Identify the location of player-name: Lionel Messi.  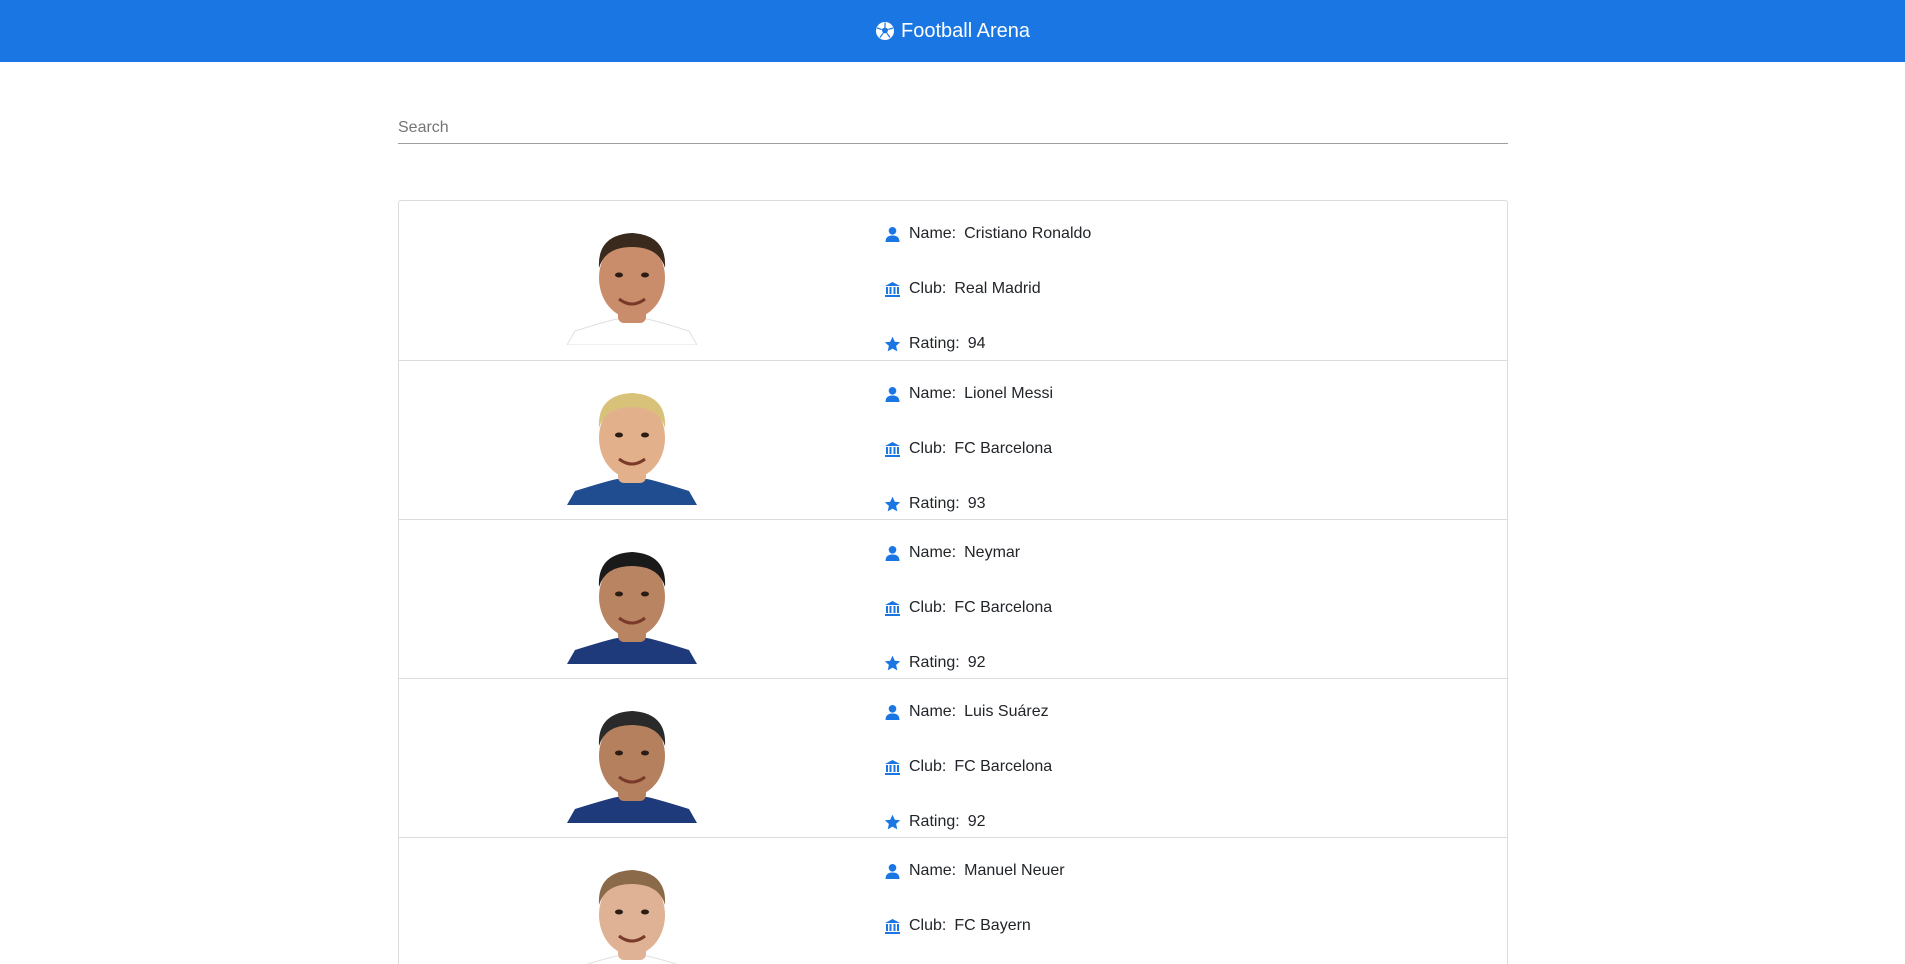
(1009, 393).